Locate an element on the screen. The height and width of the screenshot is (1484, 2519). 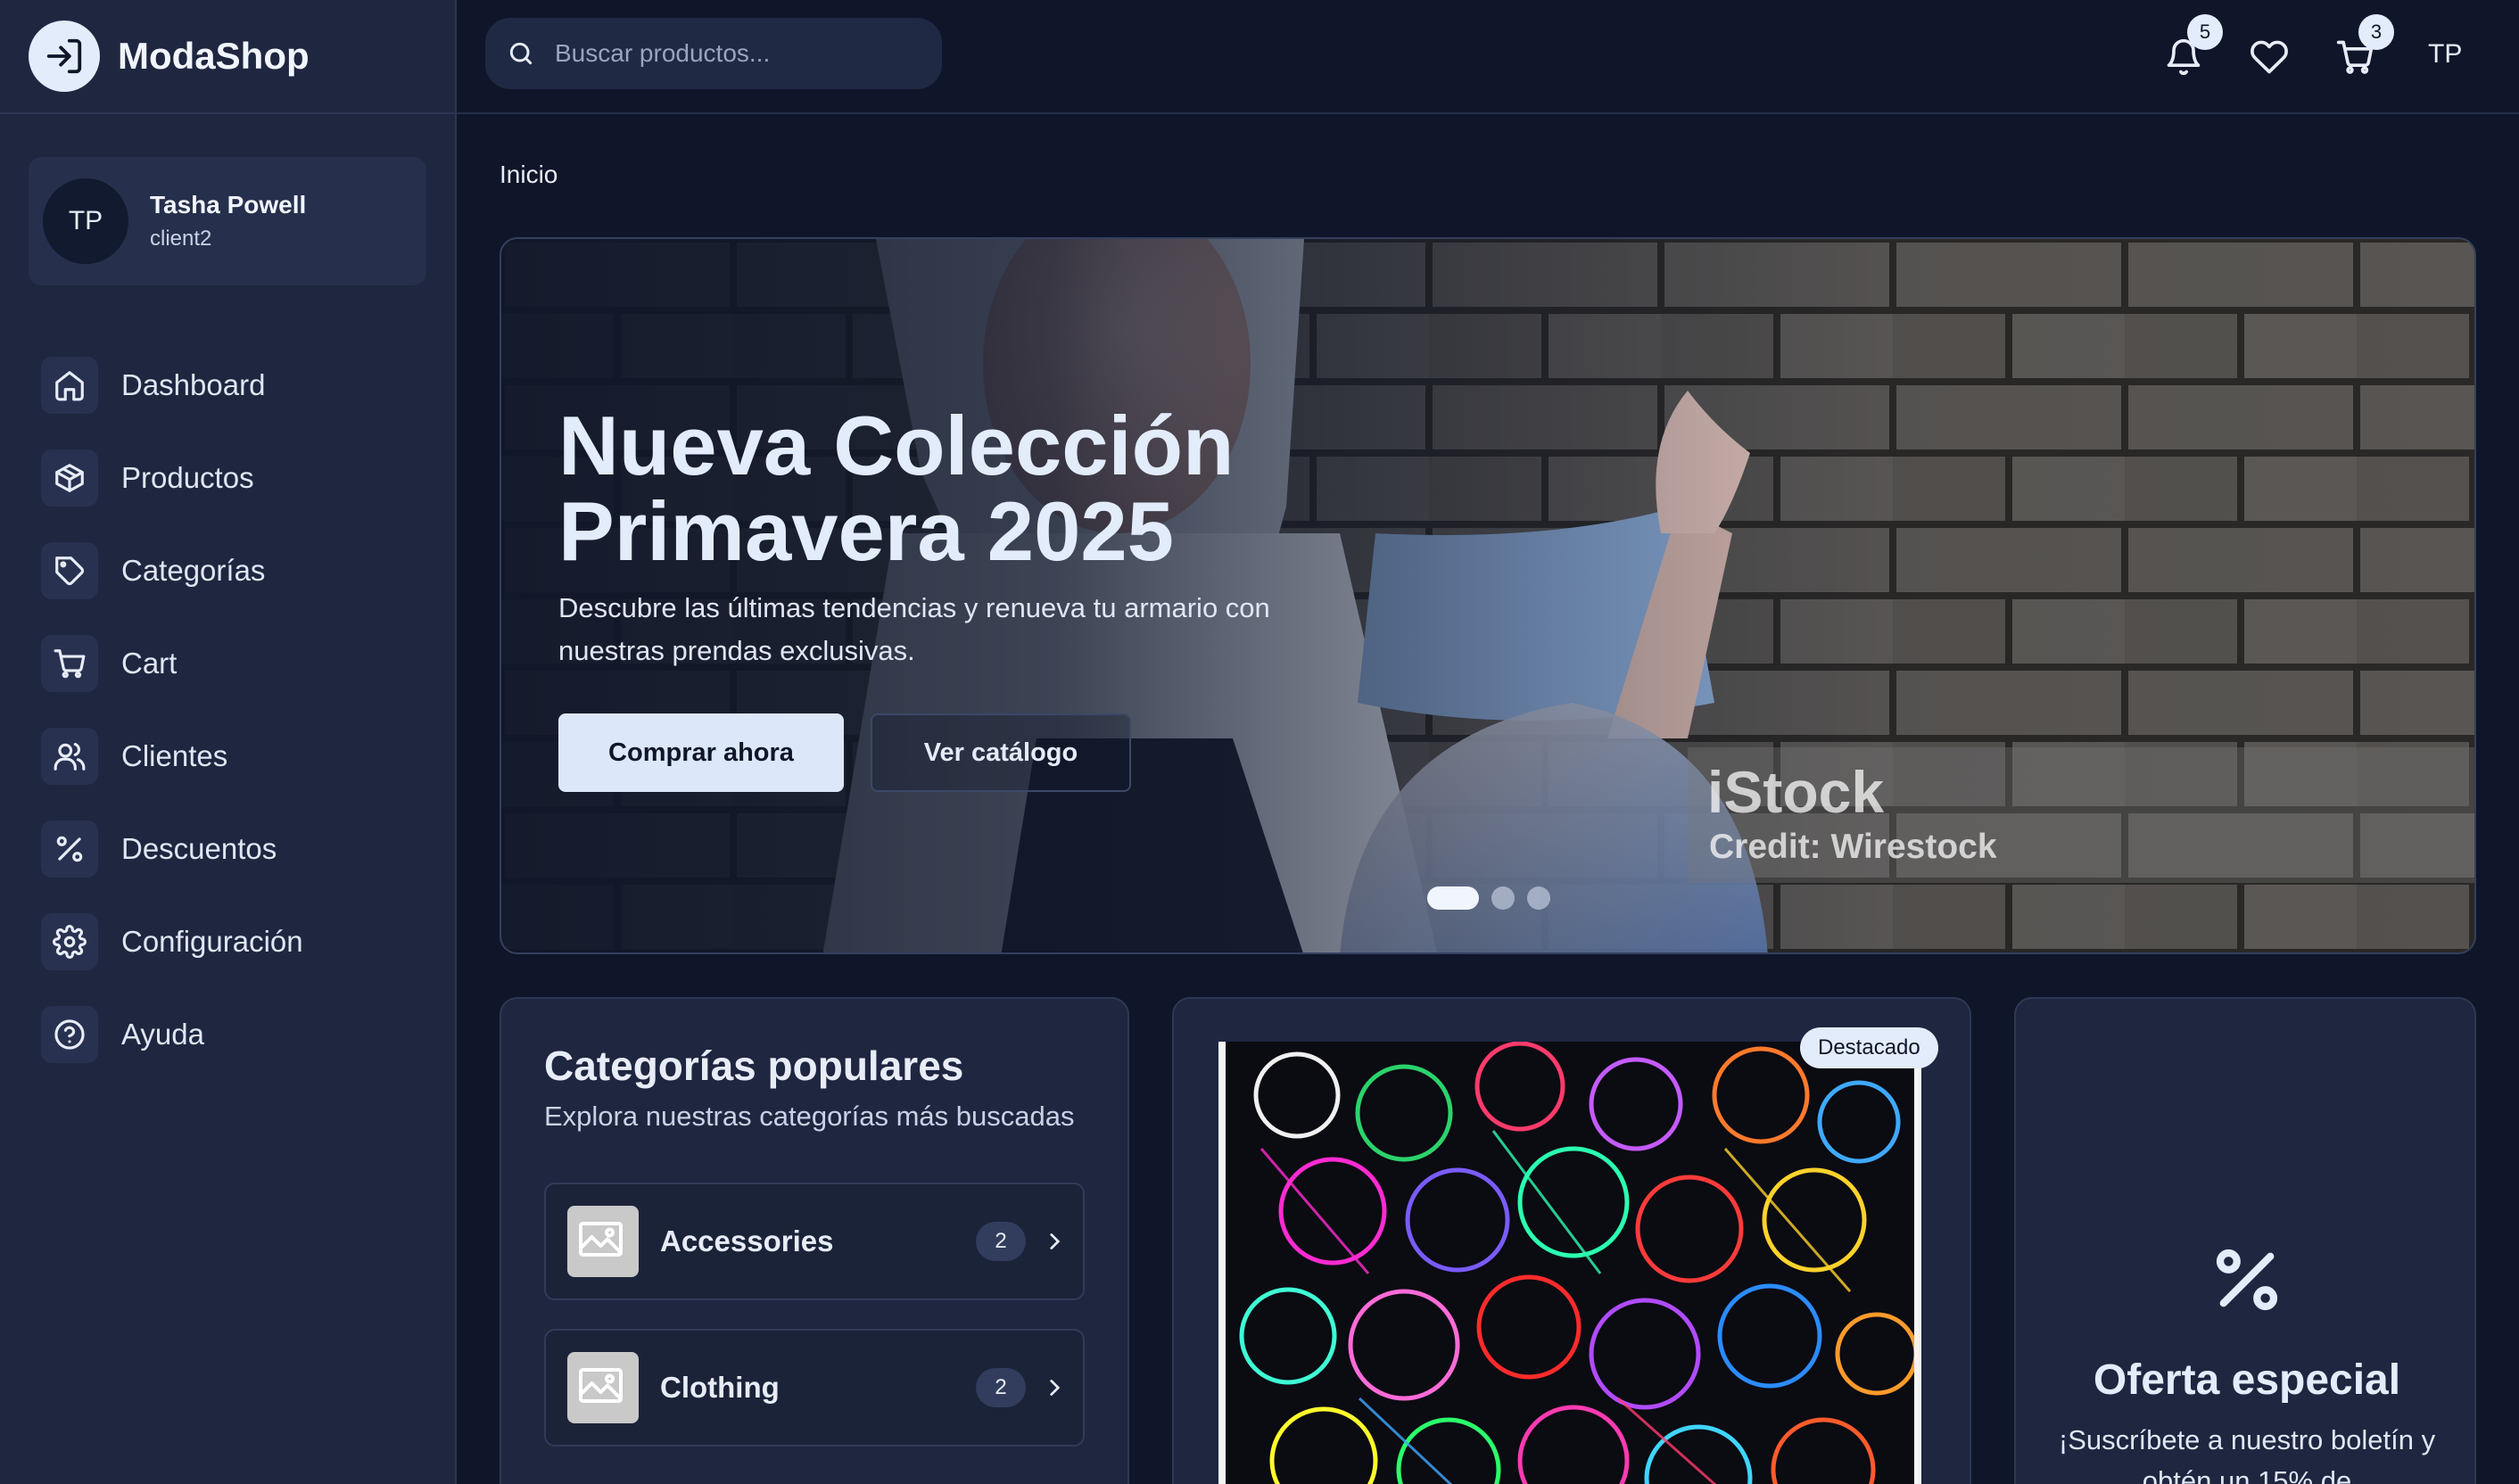
sidebar-item-clientes: Clientes is located at coordinates (228, 756).